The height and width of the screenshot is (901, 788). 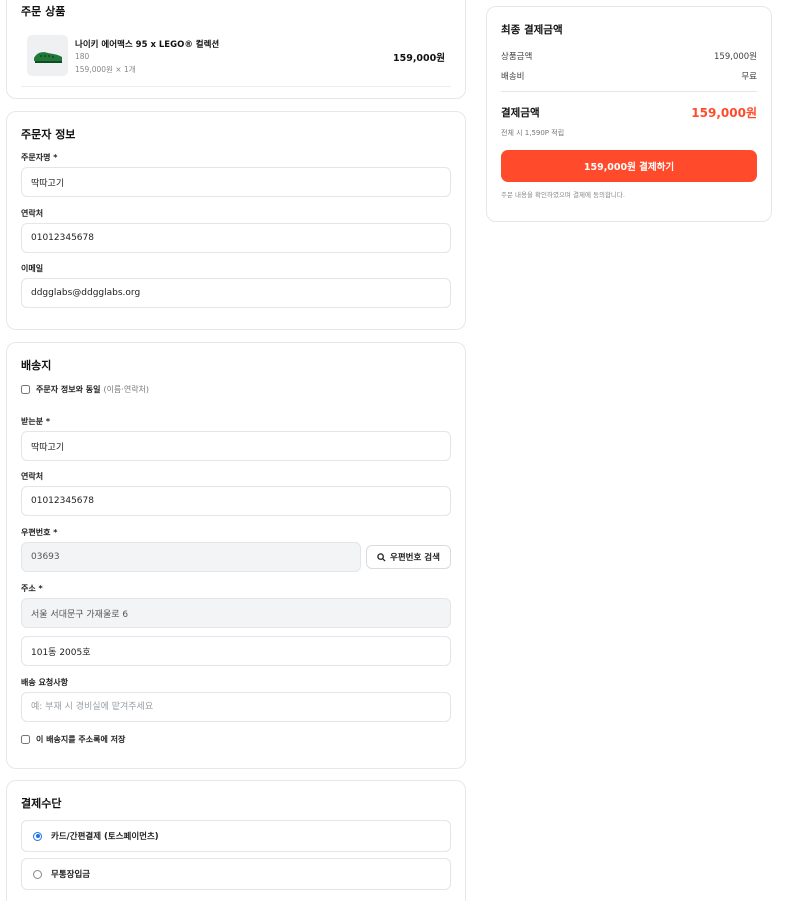 I want to click on summary-title: 최종 결제금액, so click(x=532, y=30).